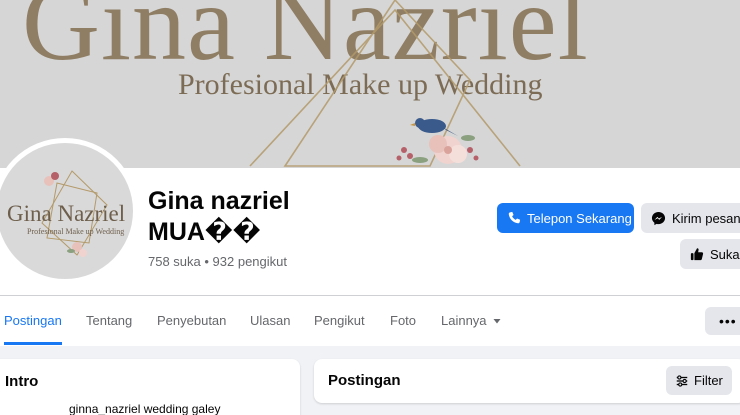 This screenshot has width=740, height=415. I want to click on avatar: Gina Nazriel Profesional Make up Wedding, so click(69, 211).